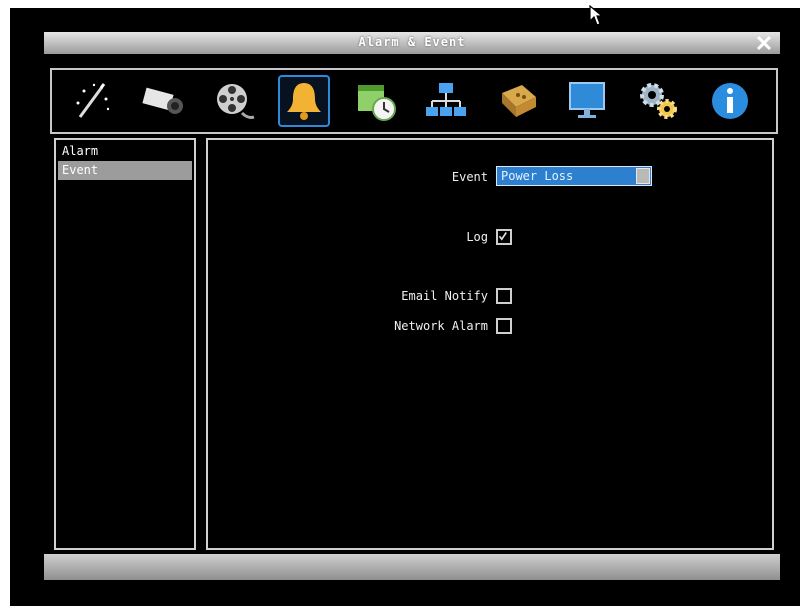 This screenshot has width=802, height=608. I want to click on info-icon, so click(730, 101).